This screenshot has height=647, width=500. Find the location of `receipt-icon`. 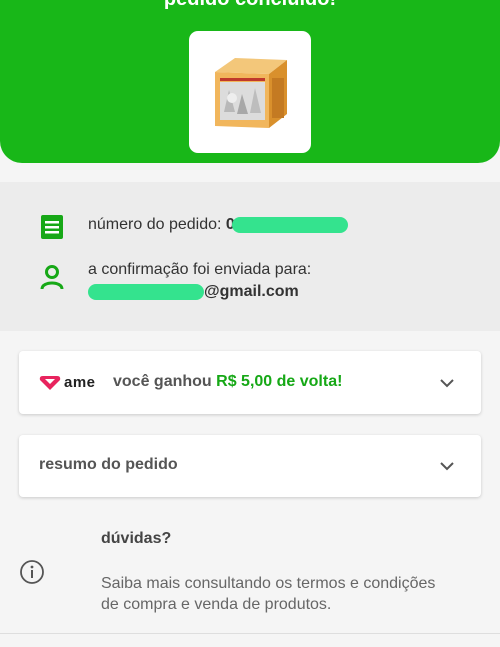

receipt-icon is located at coordinates (52, 229).